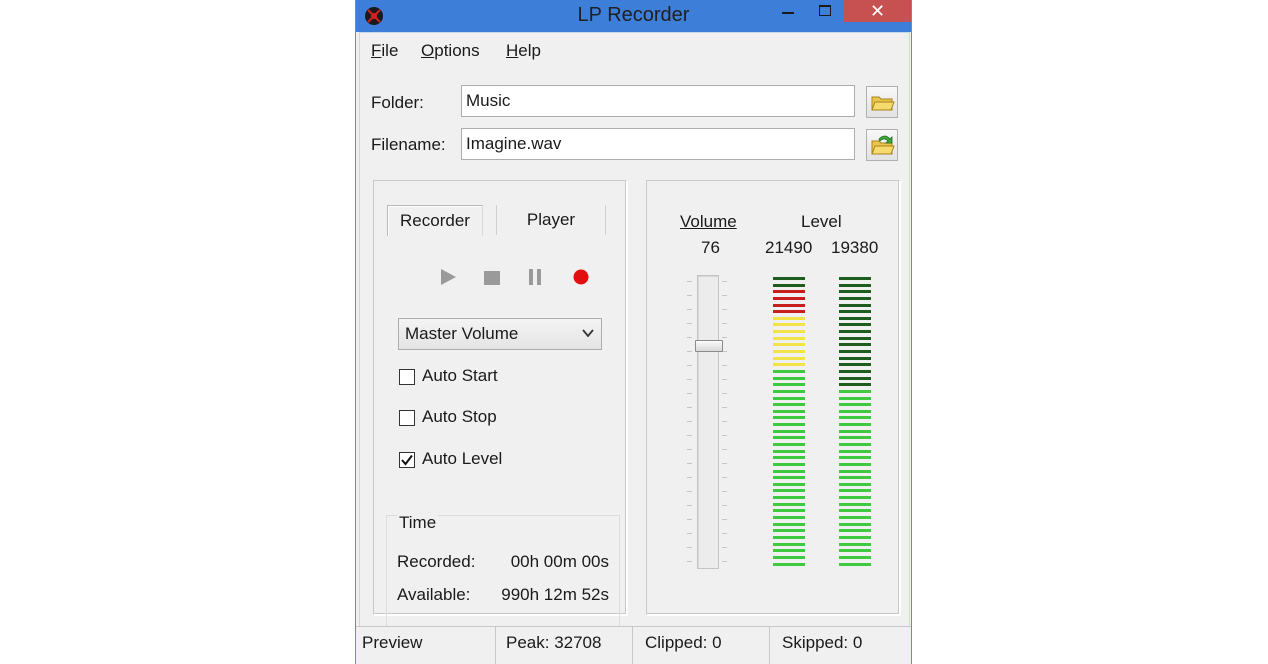 The width and height of the screenshot is (1268, 664). Describe the element at coordinates (824, 11) in the screenshot. I see `maximize-button` at that location.